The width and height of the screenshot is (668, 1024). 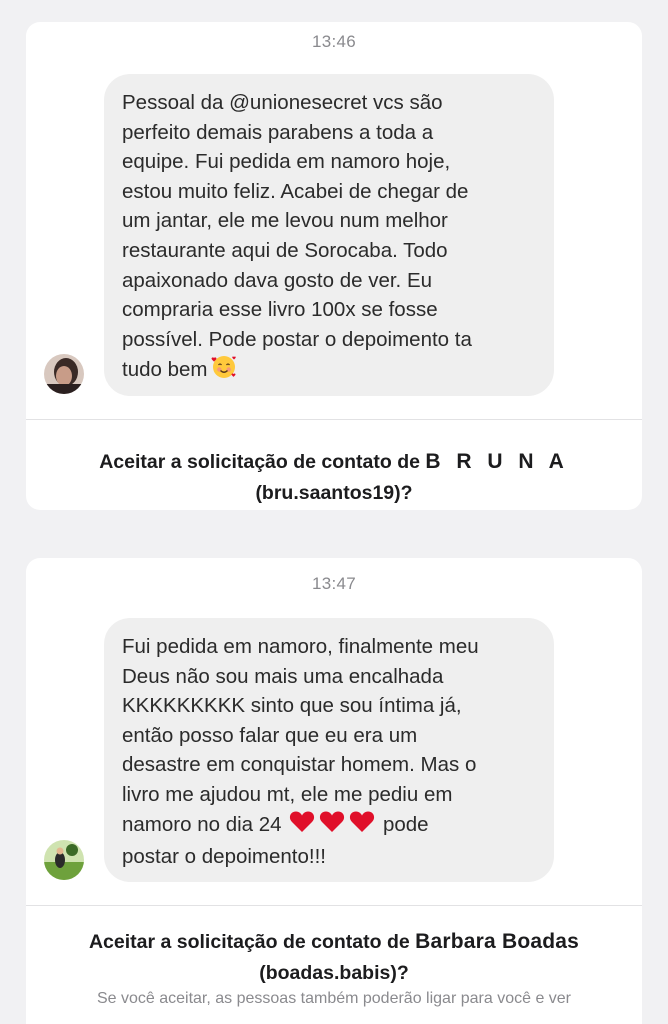 I want to click on request-name: Barbara Boadas, so click(x=497, y=941).